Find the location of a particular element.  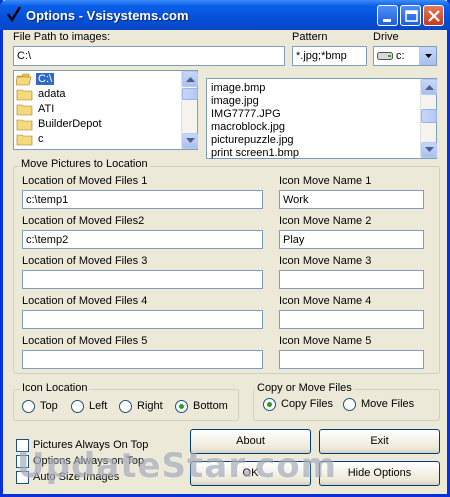

location-label: Location of Moved Files 4 is located at coordinates (85, 301).